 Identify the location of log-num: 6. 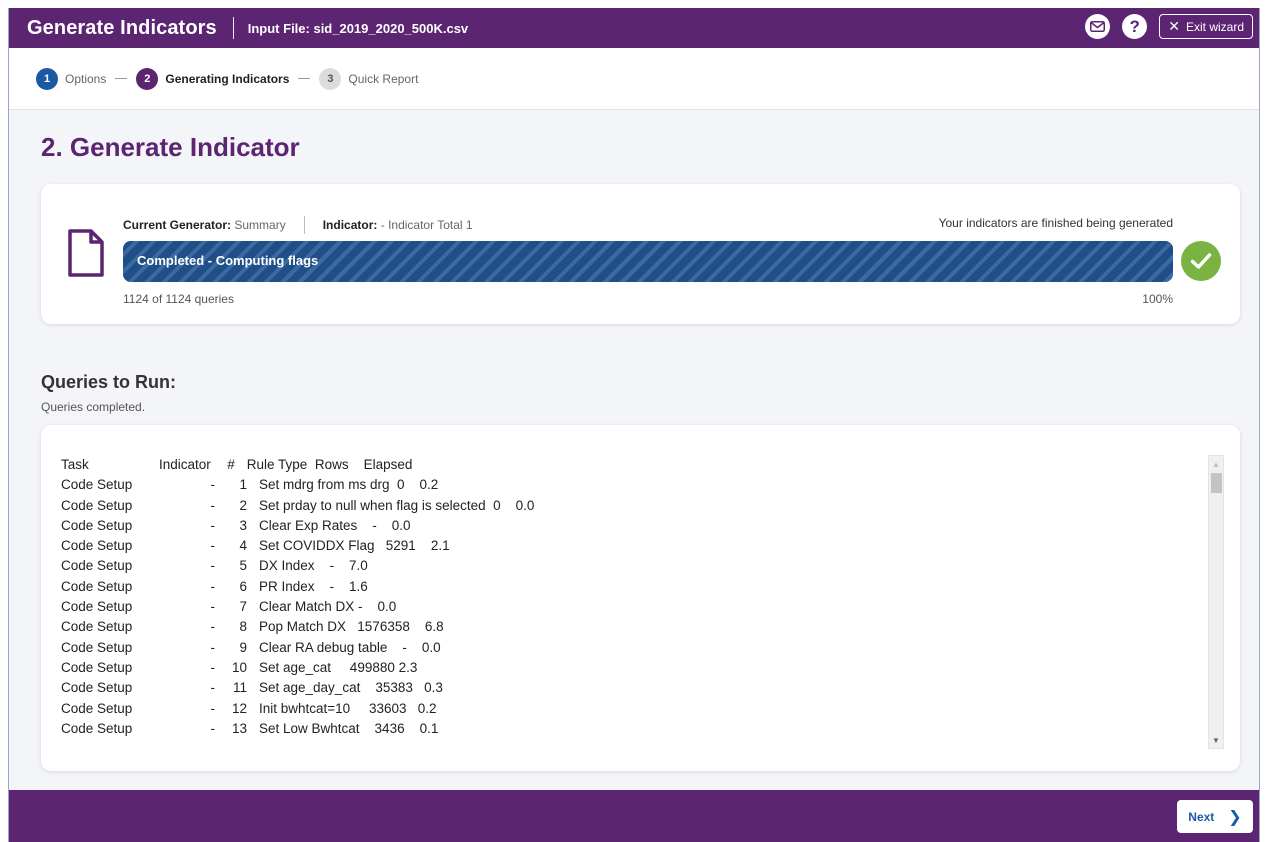
(243, 586).